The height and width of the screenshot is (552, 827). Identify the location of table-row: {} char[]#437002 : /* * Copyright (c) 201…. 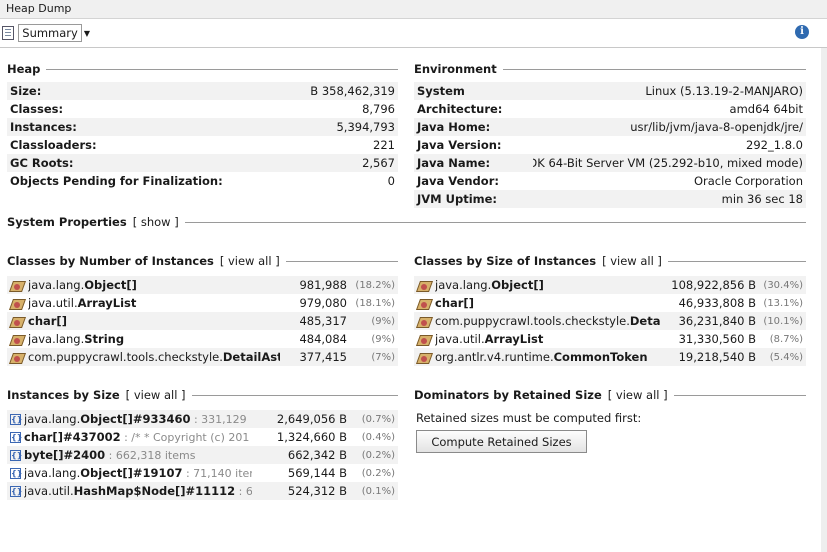
(202, 437).